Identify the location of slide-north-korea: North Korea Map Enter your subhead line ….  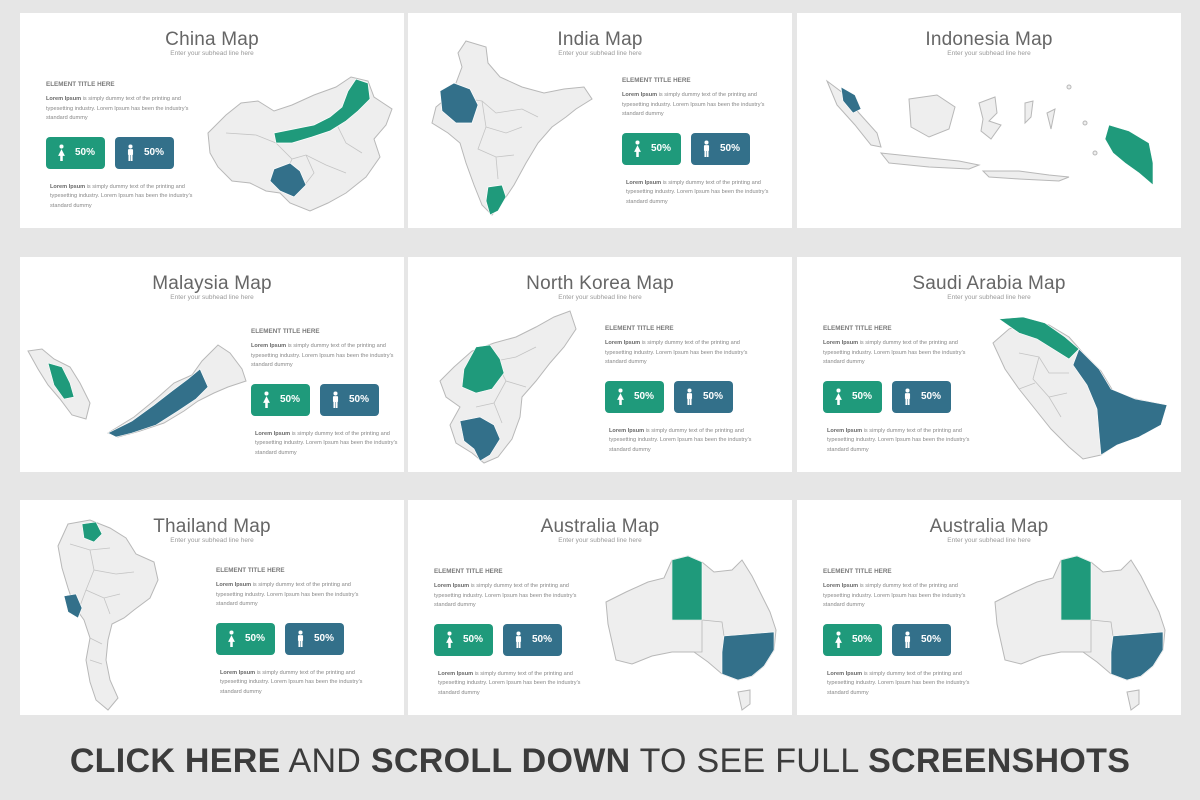
(600, 364).